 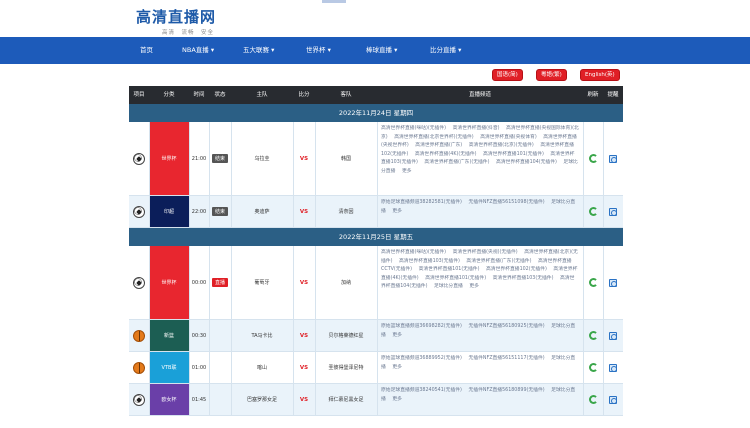 What do you see at coordinates (448, 286) in the screenshot?
I see `channel-link: 足球比分直播` at bounding box center [448, 286].